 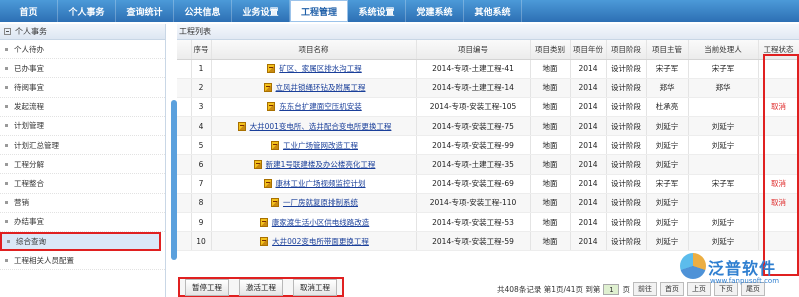 I want to click on action-toolbar: 暂停工程 激活工程 取消工程, so click(x=261, y=287).